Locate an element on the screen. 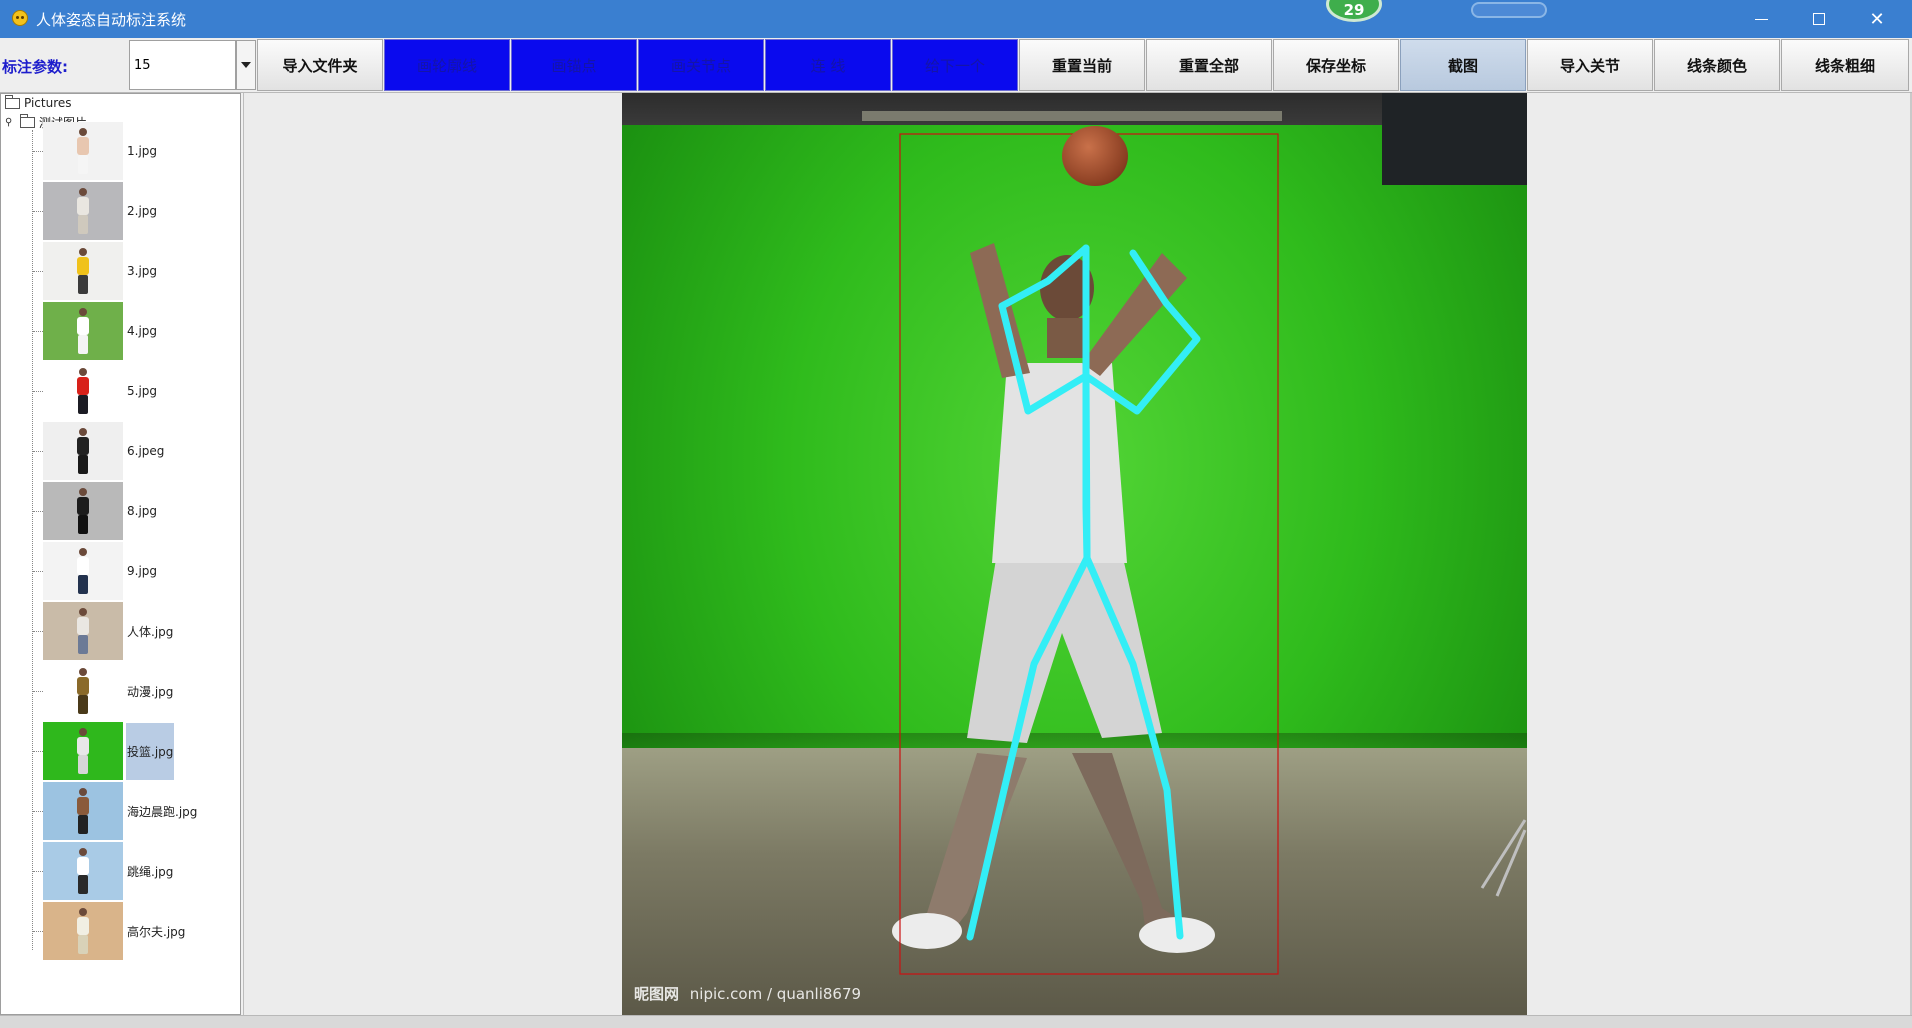 The width and height of the screenshot is (1912, 1028). tree-root-label: Pictures is located at coordinates (48, 103).